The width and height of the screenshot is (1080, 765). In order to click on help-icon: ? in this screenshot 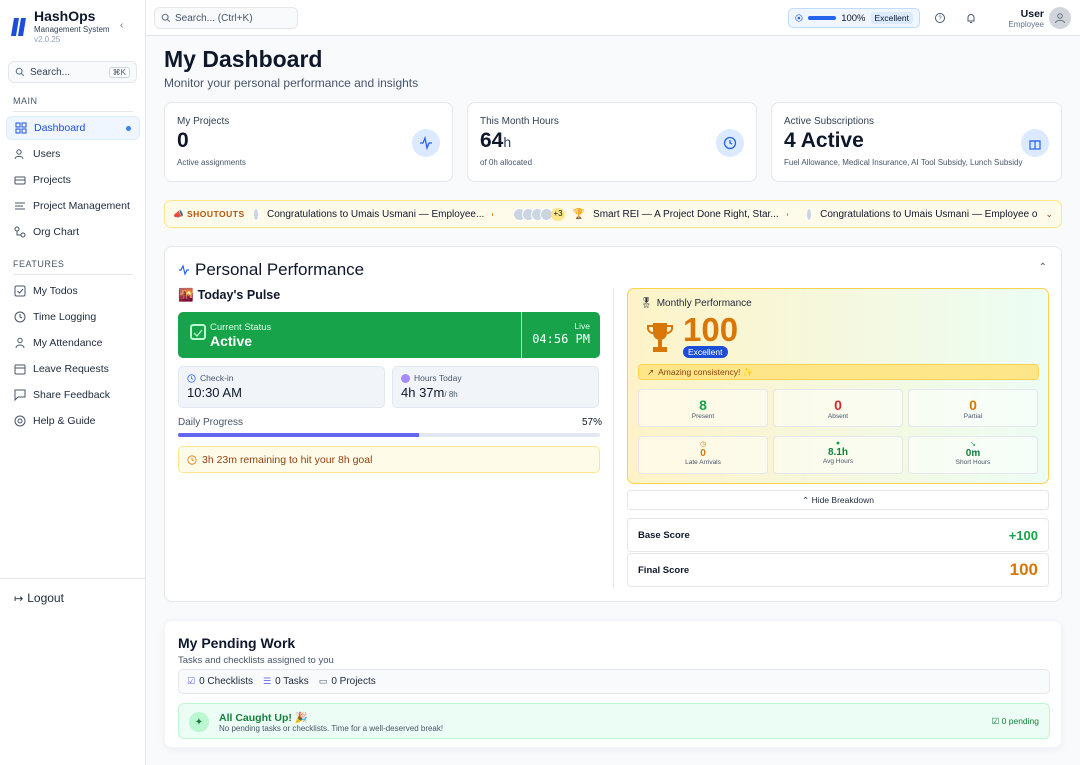, I will do `click(940, 18)`.